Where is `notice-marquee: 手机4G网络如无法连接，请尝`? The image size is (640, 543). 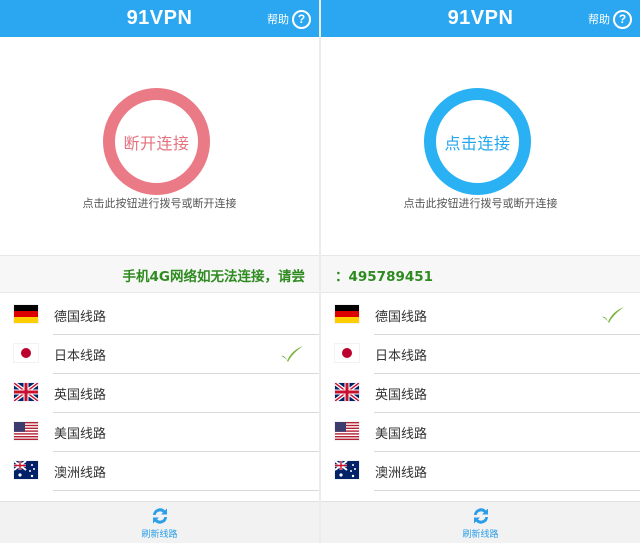
notice-marquee: 手机4G网络如无法连接，请尝 is located at coordinates (159, 274).